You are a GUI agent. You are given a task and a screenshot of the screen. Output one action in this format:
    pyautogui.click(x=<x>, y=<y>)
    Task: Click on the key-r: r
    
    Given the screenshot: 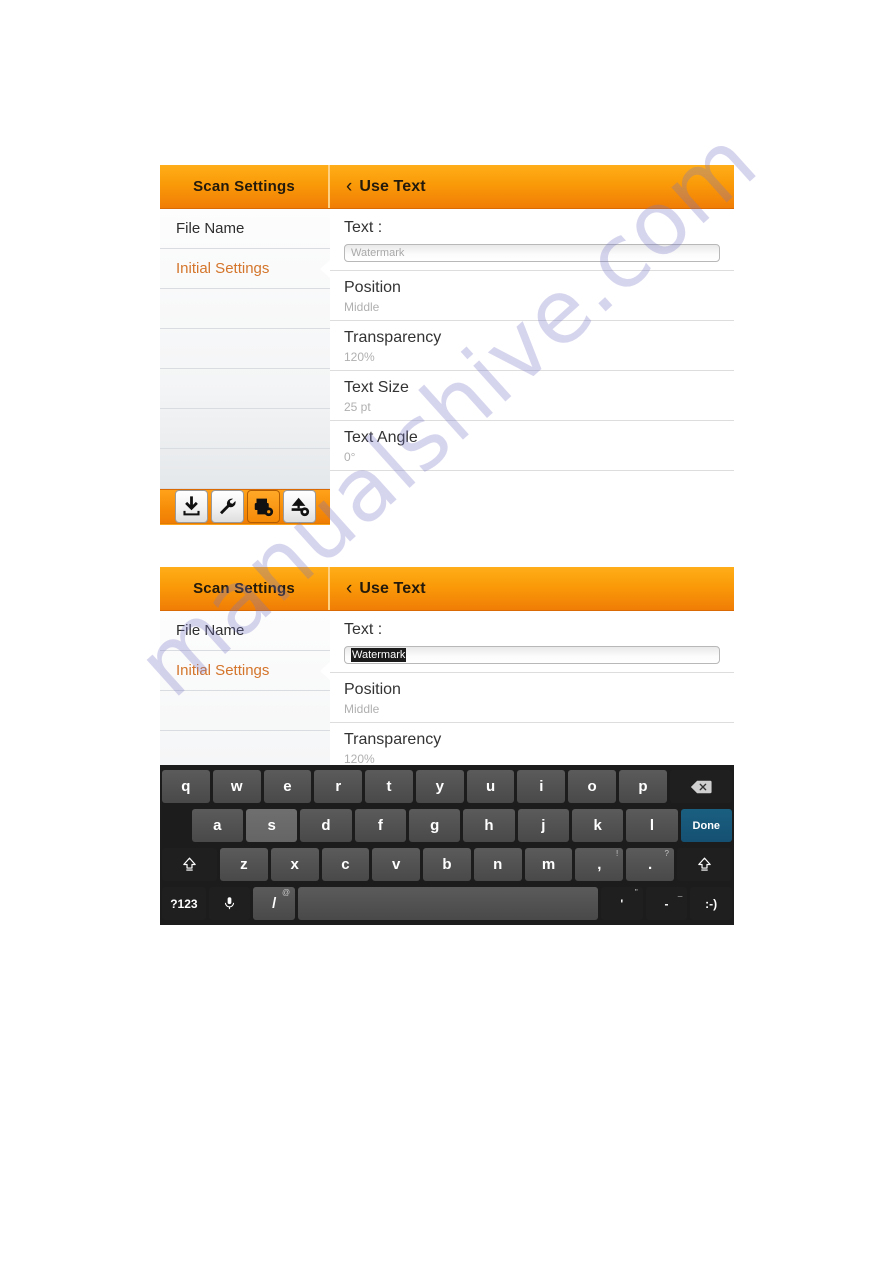 What is the action you would take?
    pyautogui.click(x=338, y=786)
    